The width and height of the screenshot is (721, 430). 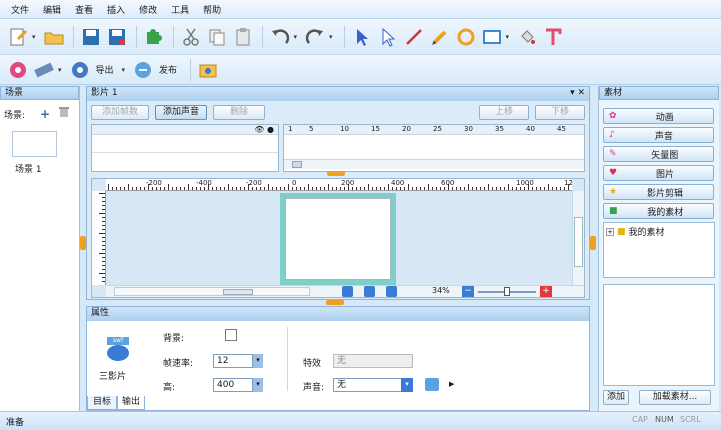 What do you see at coordinates (154, 37) in the screenshot?
I see `puzzle-icon` at bounding box center [154, 37].